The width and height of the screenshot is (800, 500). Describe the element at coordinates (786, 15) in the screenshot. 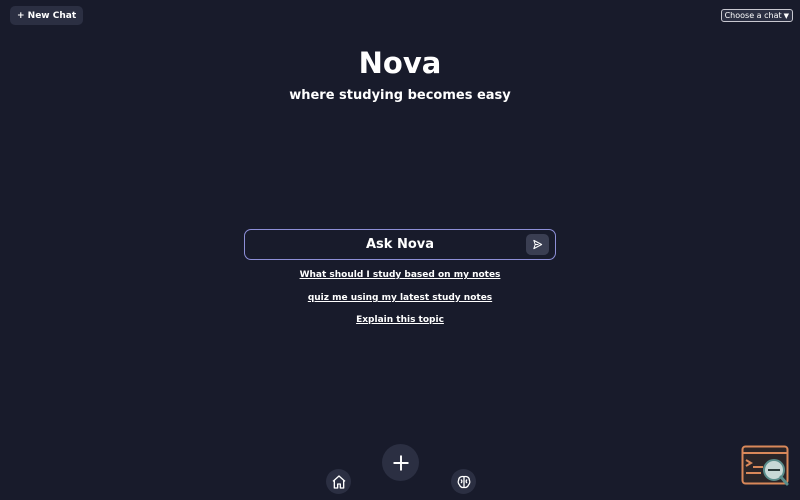

I see `chevron-down-icon: ▼` at that location.